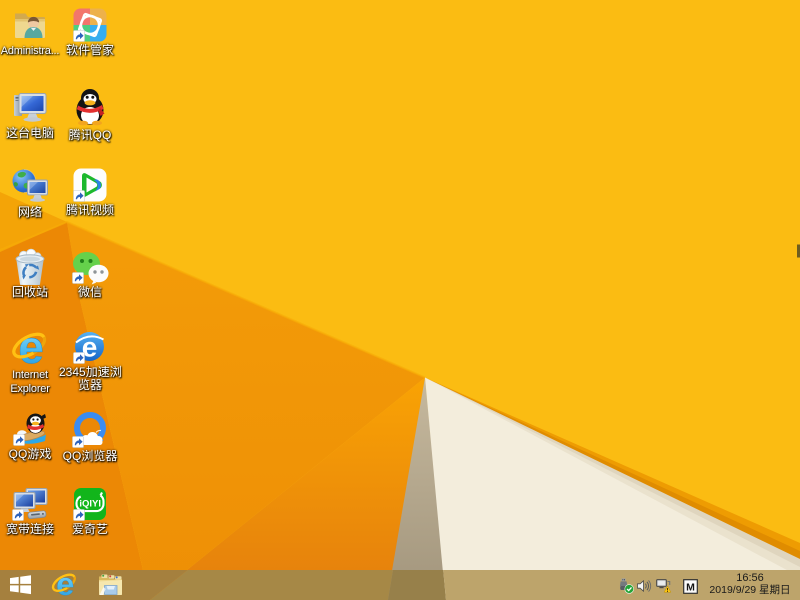 Image resolution: width=800 pixels, height=600 pixels. I want to click on svg-text: iQIYI, so click(90, 504).